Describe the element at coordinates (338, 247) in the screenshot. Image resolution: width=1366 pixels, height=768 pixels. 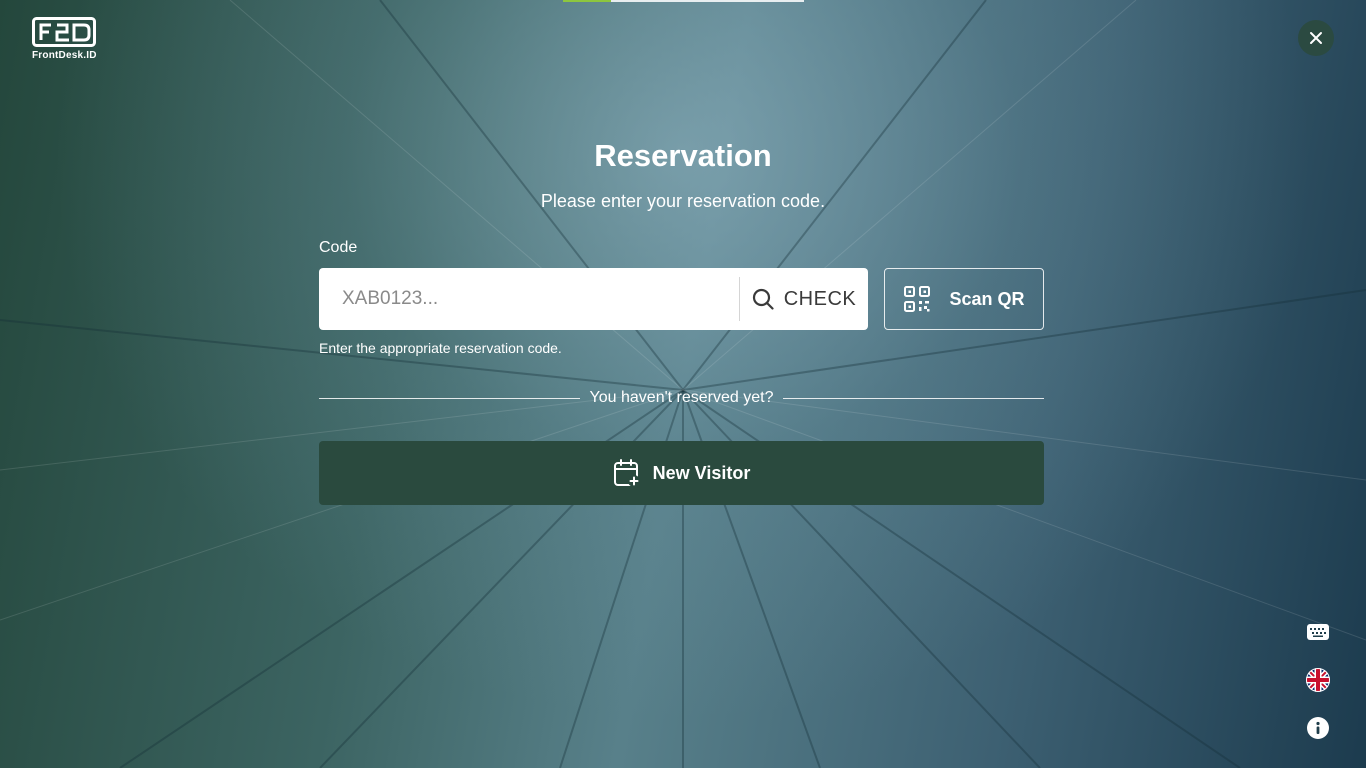
I see `code-label: Code` at that location.